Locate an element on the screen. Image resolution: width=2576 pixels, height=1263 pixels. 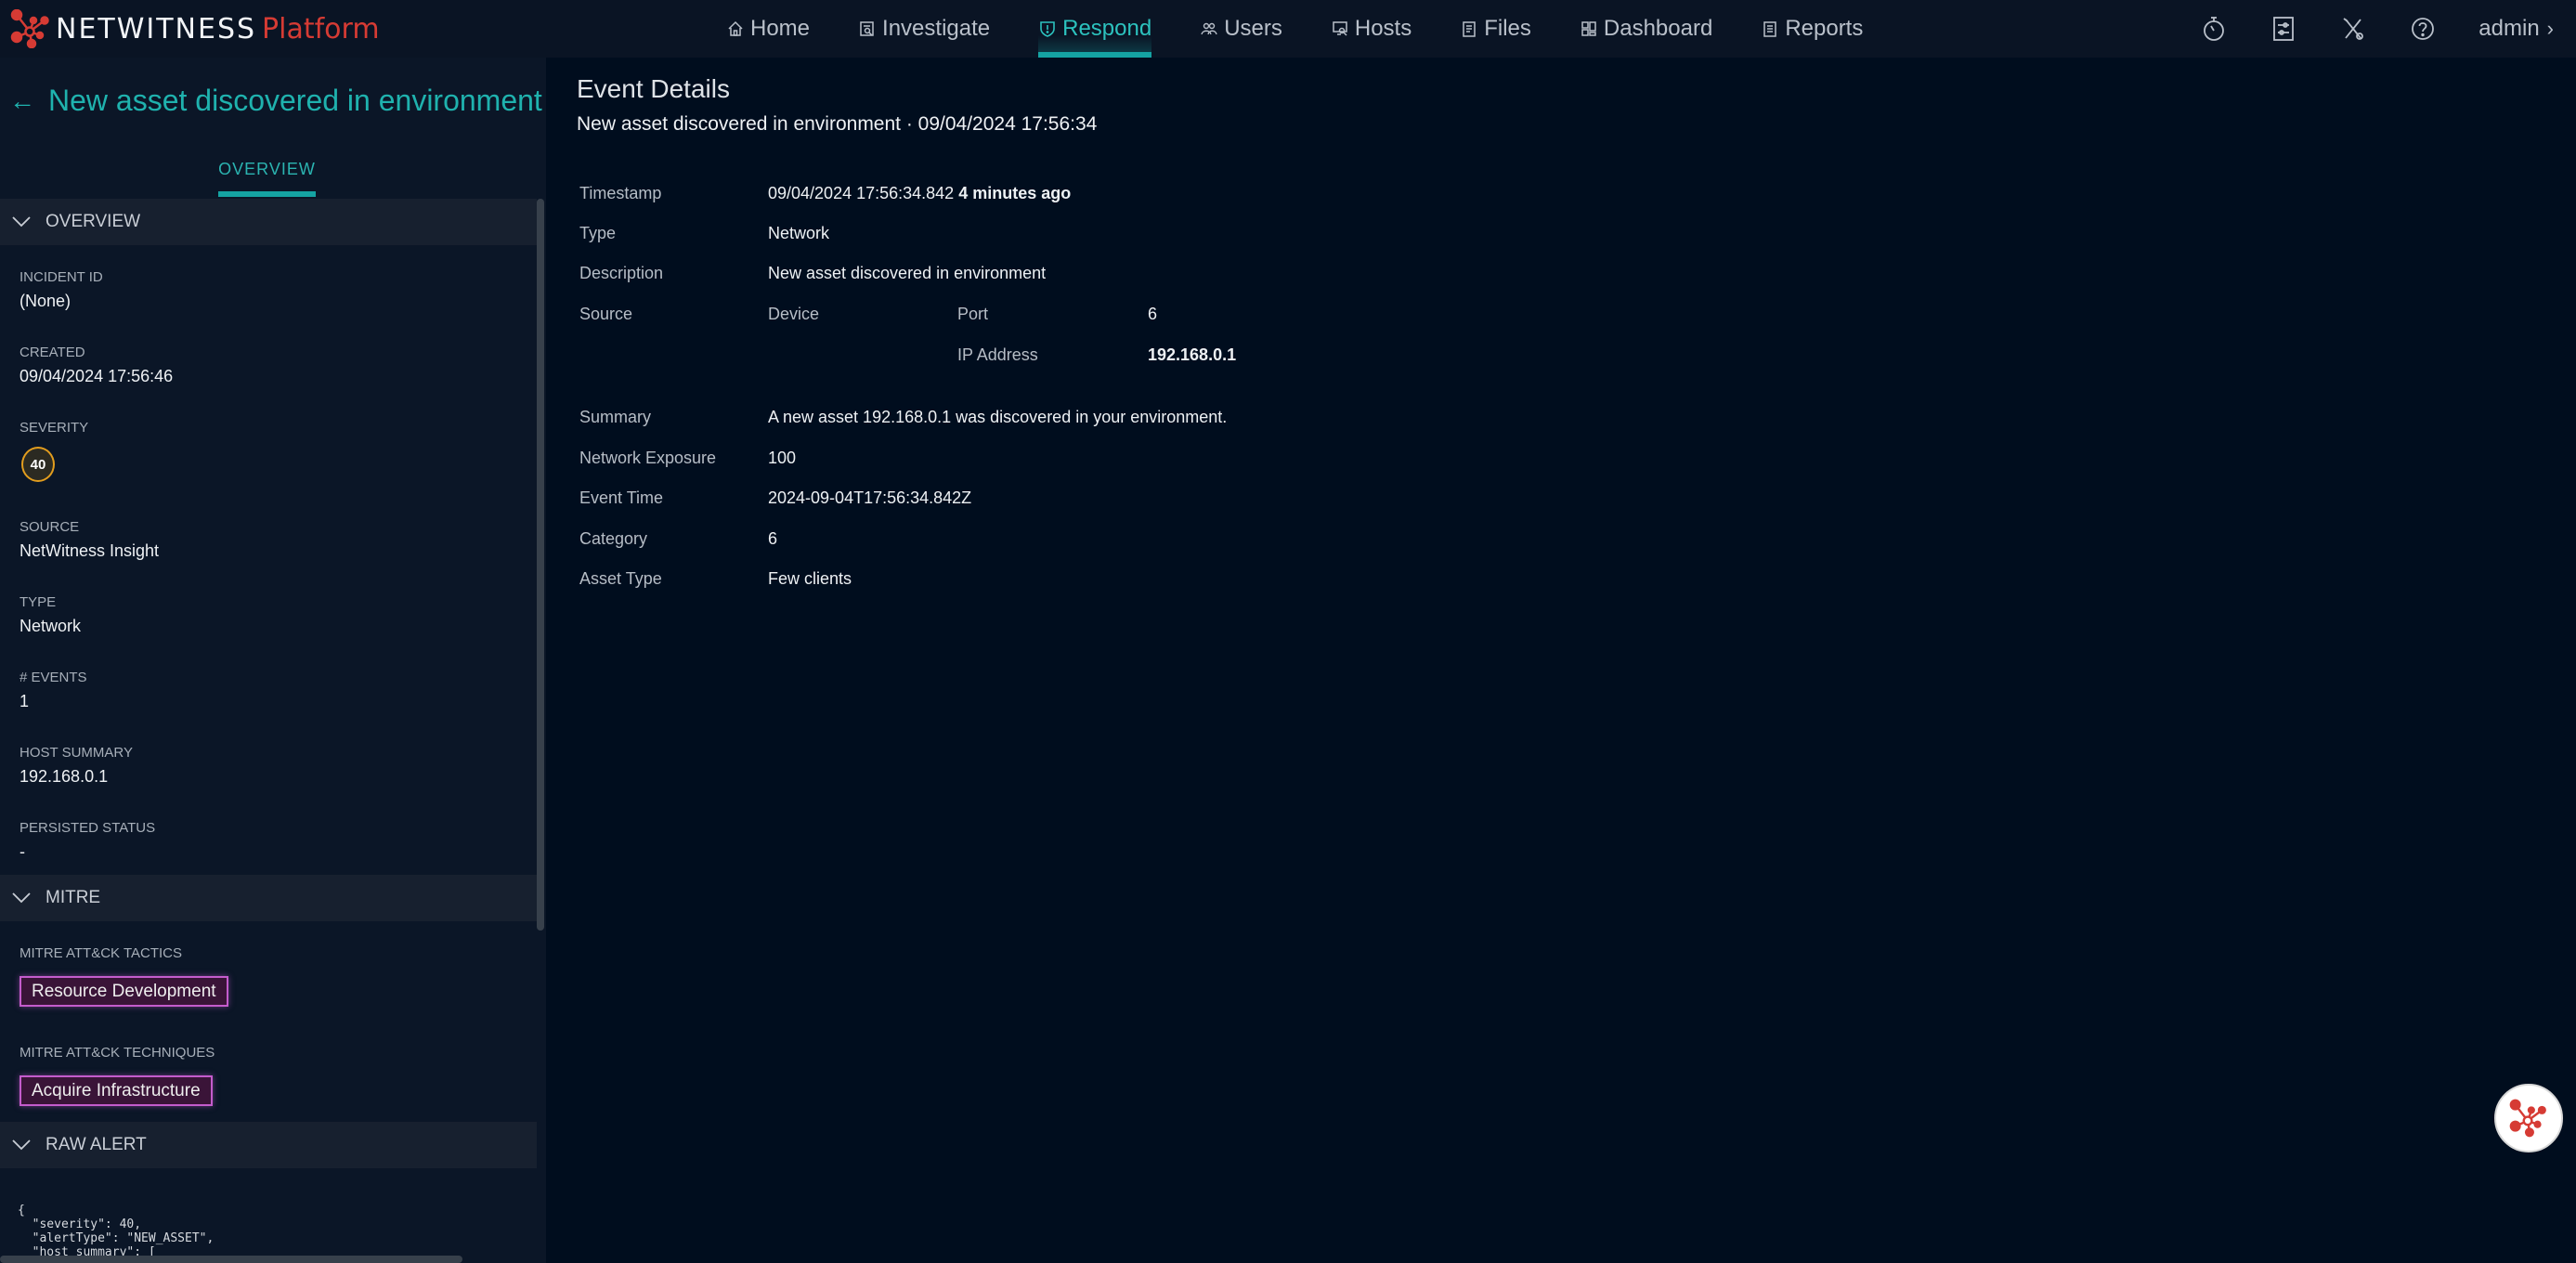
category-label: Category is located at coordinates (613, 538).